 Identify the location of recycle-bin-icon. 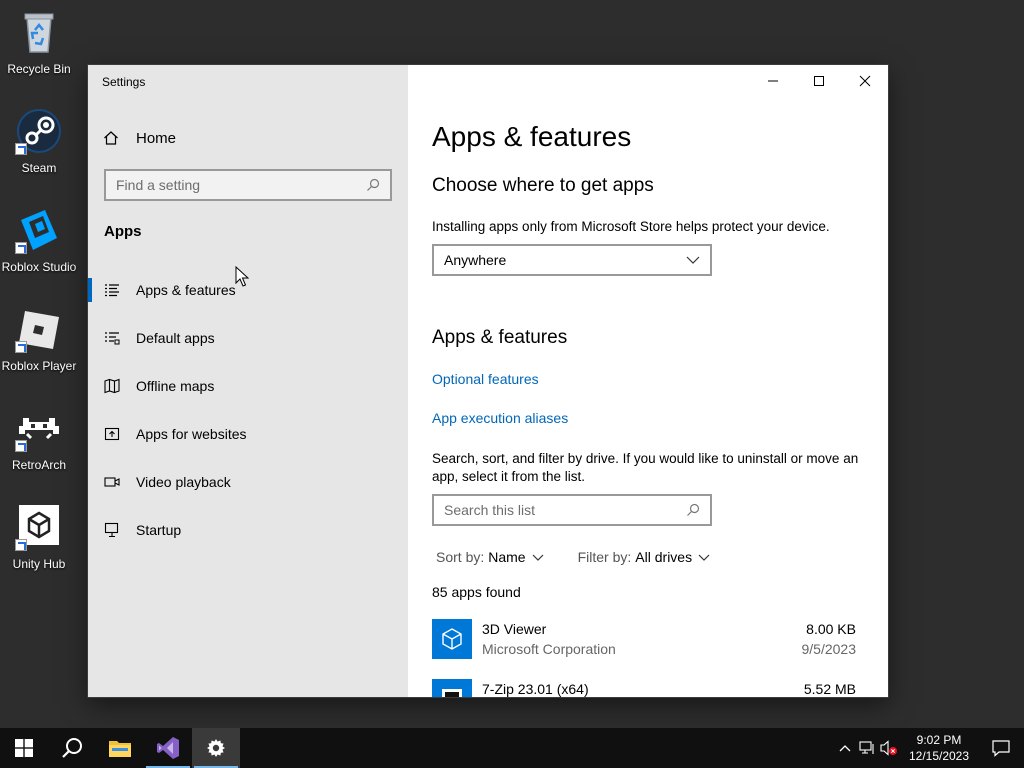
(39, 32).